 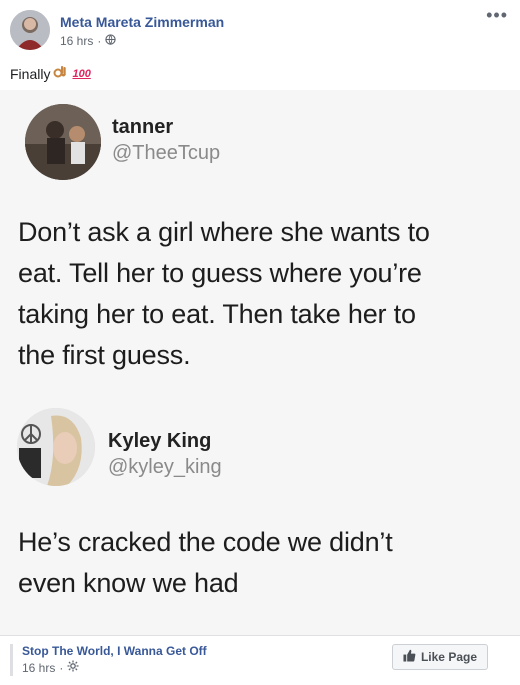 I want to click on post-meta: 16 hrs ·, so click(x=88, y=41).